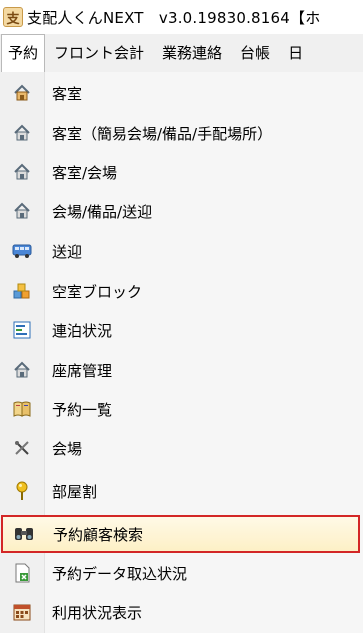  I want to click on menu-daicho: 台帳, so click(255, 53).